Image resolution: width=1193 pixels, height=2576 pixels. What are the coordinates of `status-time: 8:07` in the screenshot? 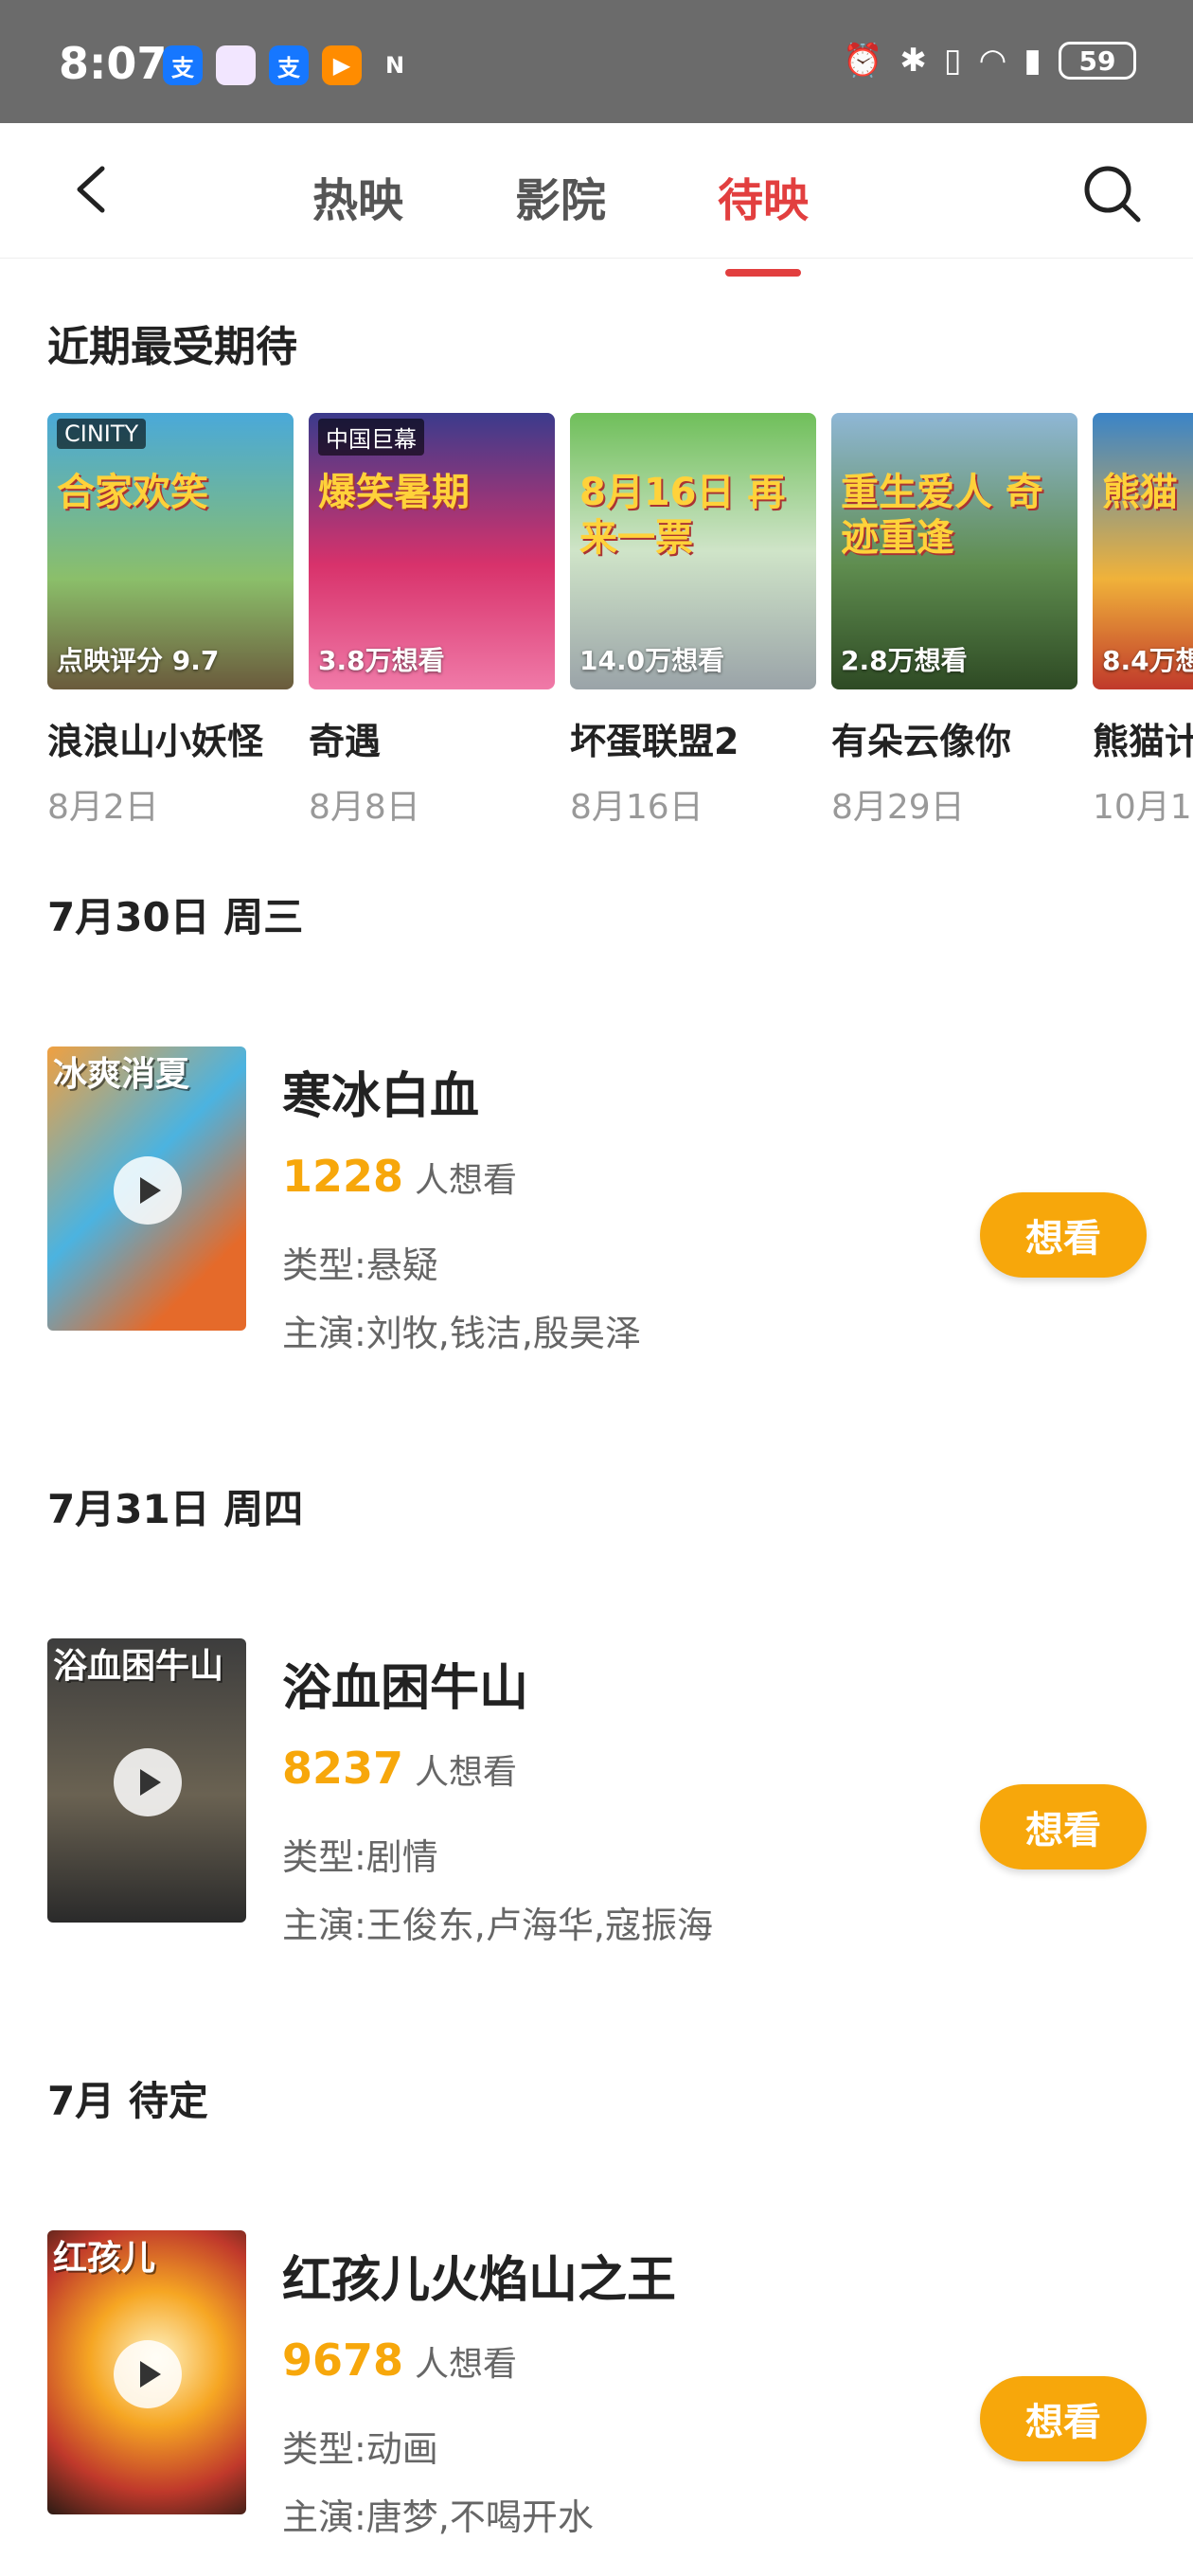 It's located at (113, 63).